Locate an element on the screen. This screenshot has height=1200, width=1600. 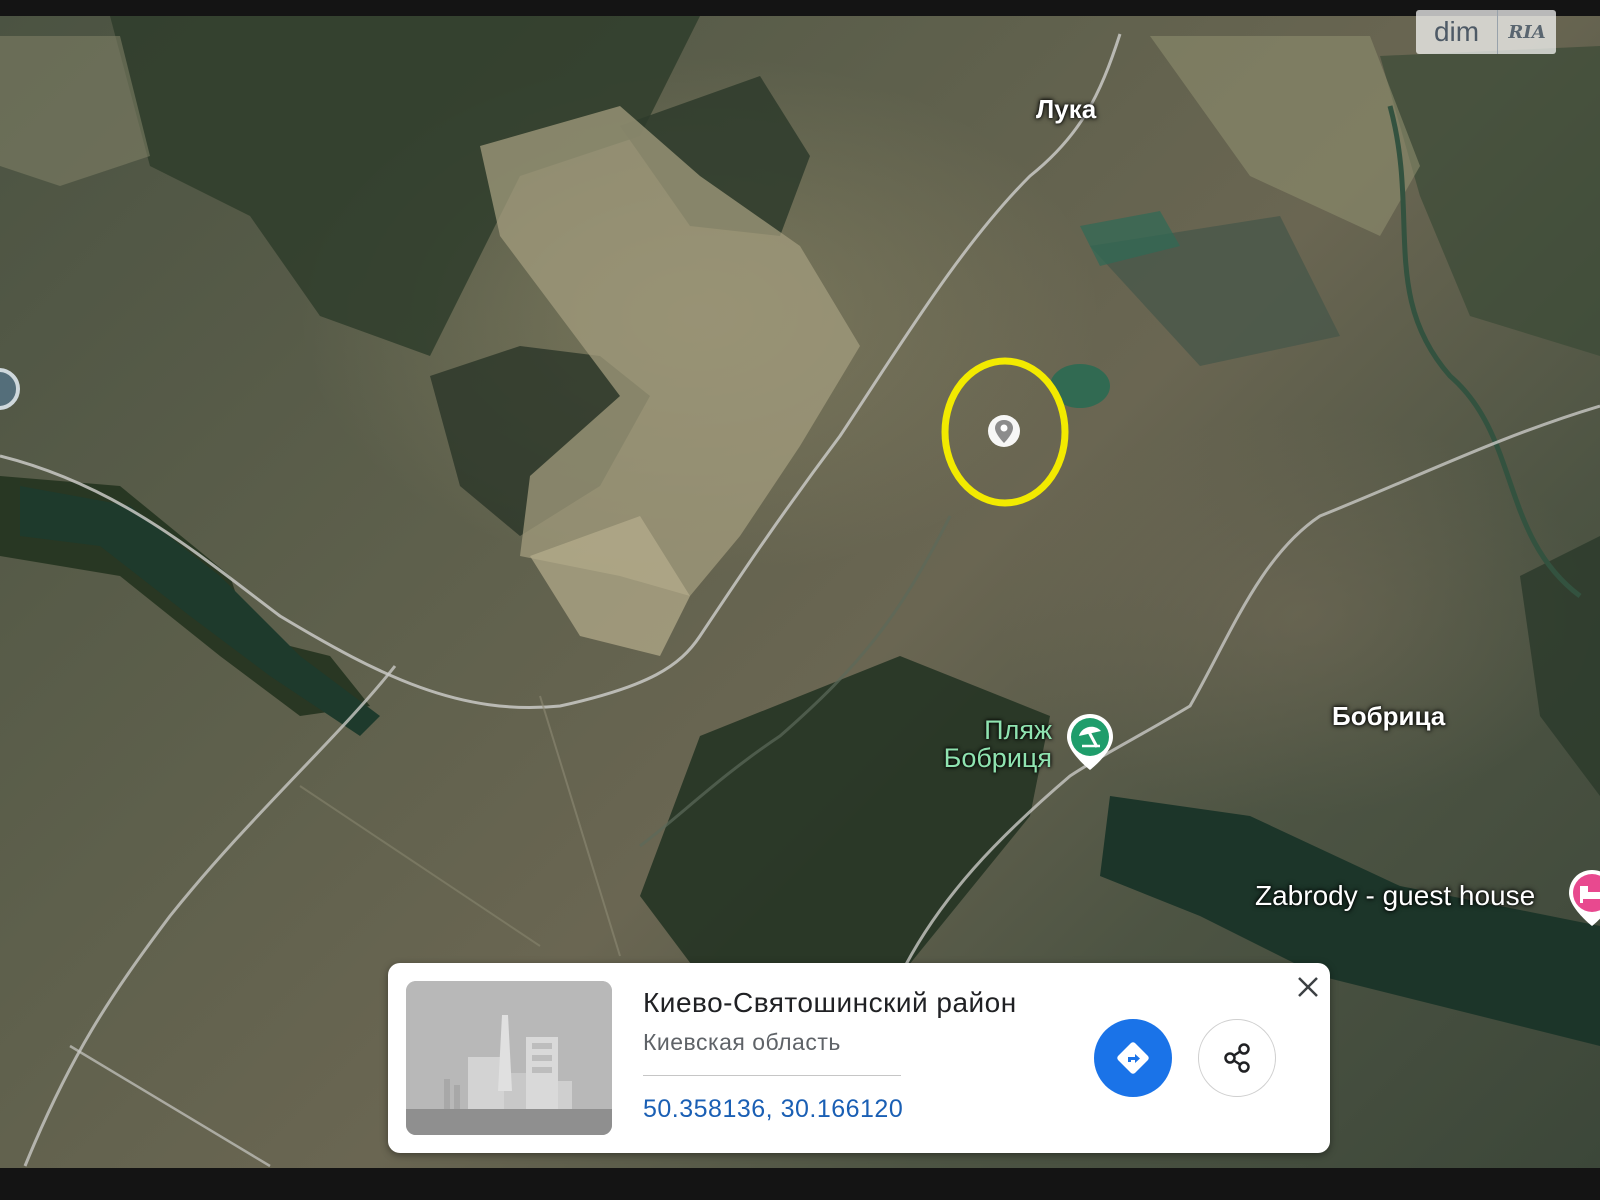
close-icon is located at coordinates (1308, 987).